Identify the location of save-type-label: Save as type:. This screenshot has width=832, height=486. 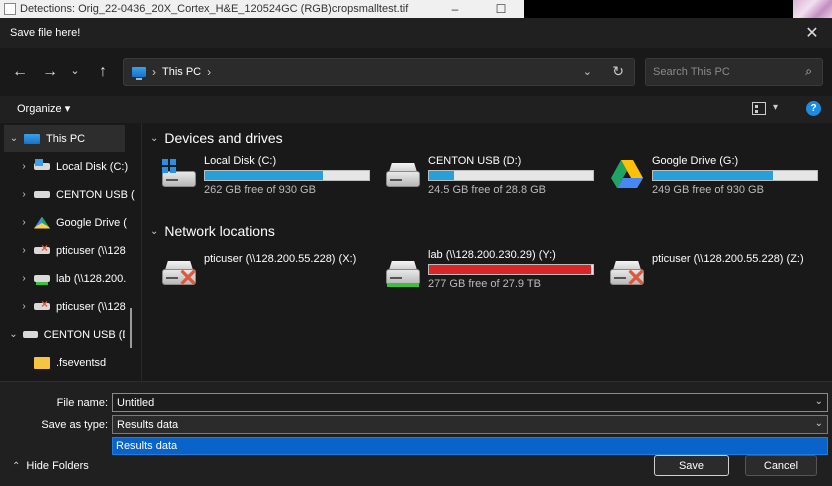
(74, 425).